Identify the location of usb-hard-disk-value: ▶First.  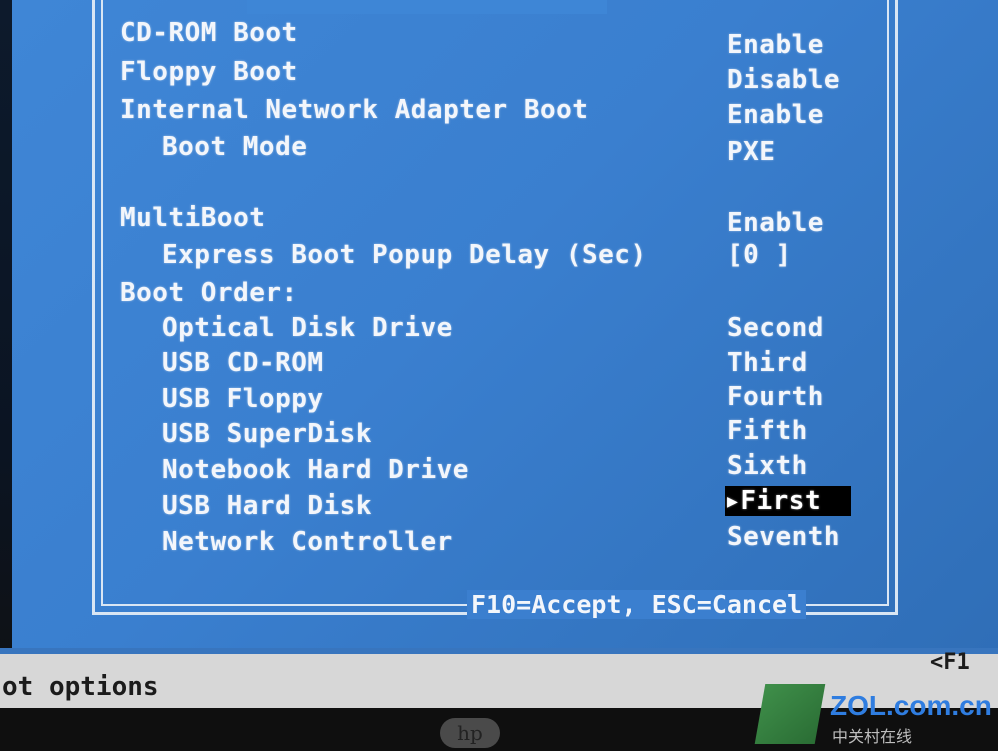
(788, 501).